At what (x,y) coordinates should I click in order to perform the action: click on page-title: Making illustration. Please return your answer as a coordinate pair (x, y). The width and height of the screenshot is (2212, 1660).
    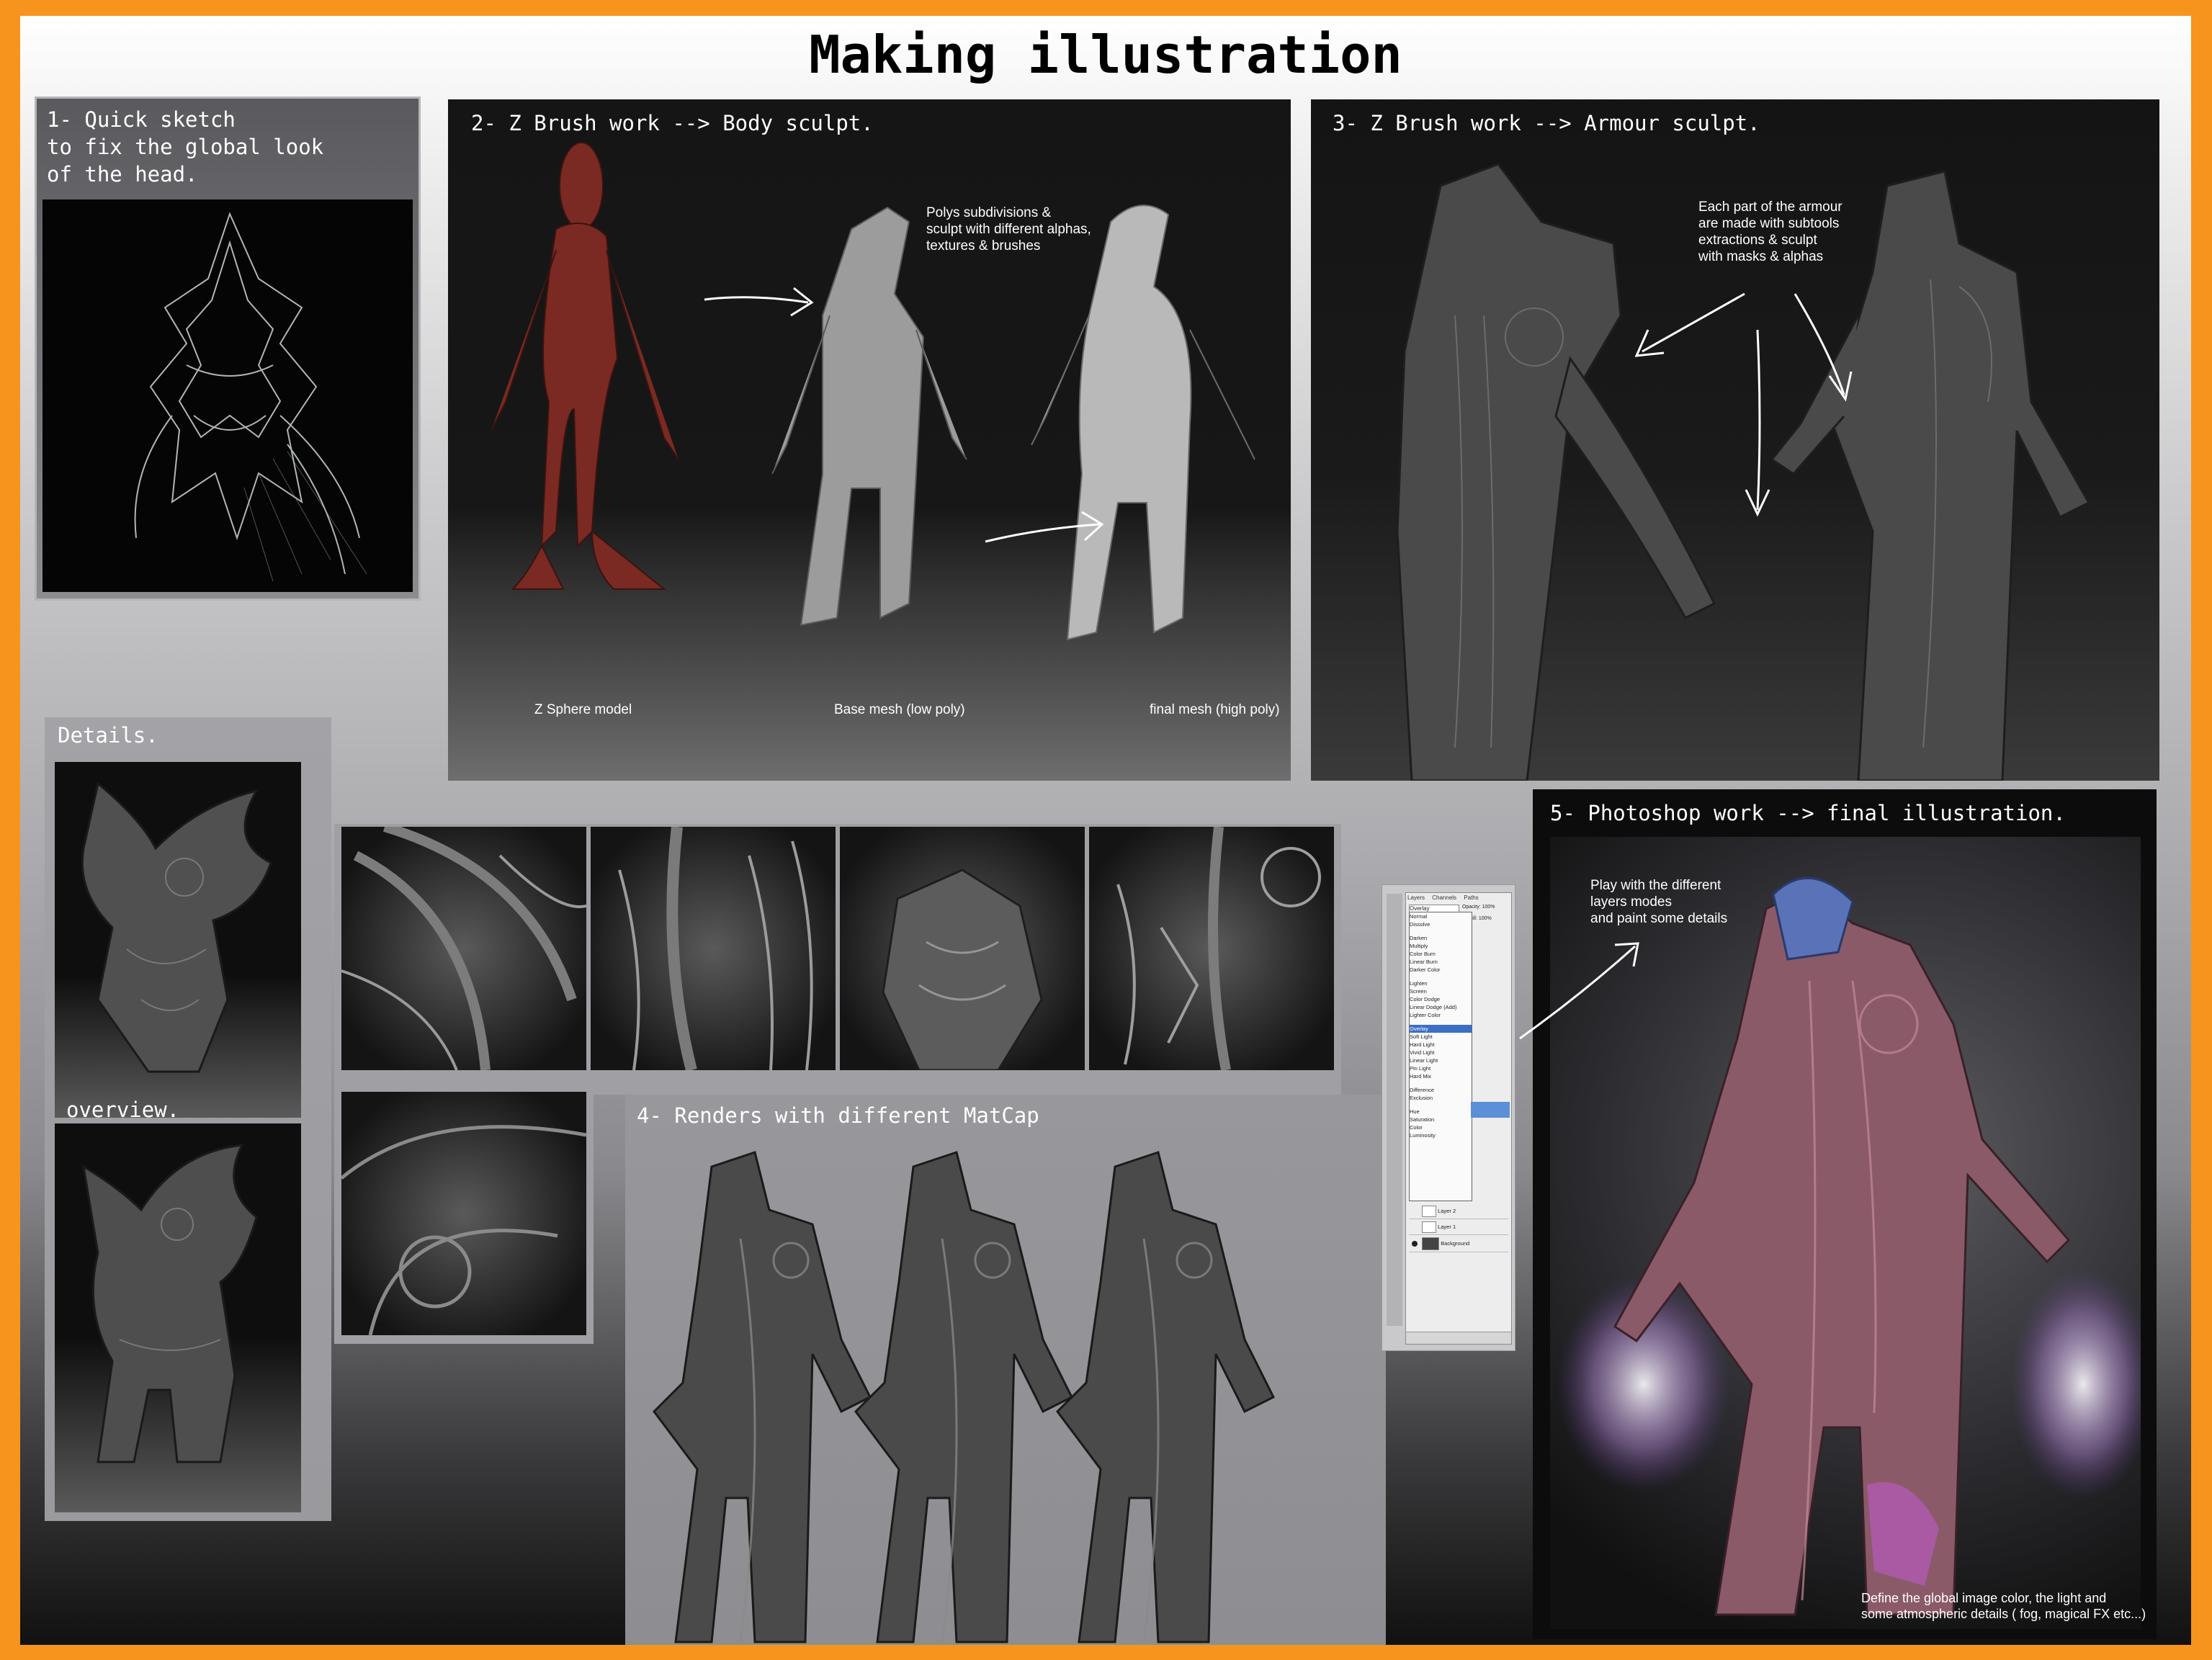
    Looking at the image, I should click on (1105, 54).